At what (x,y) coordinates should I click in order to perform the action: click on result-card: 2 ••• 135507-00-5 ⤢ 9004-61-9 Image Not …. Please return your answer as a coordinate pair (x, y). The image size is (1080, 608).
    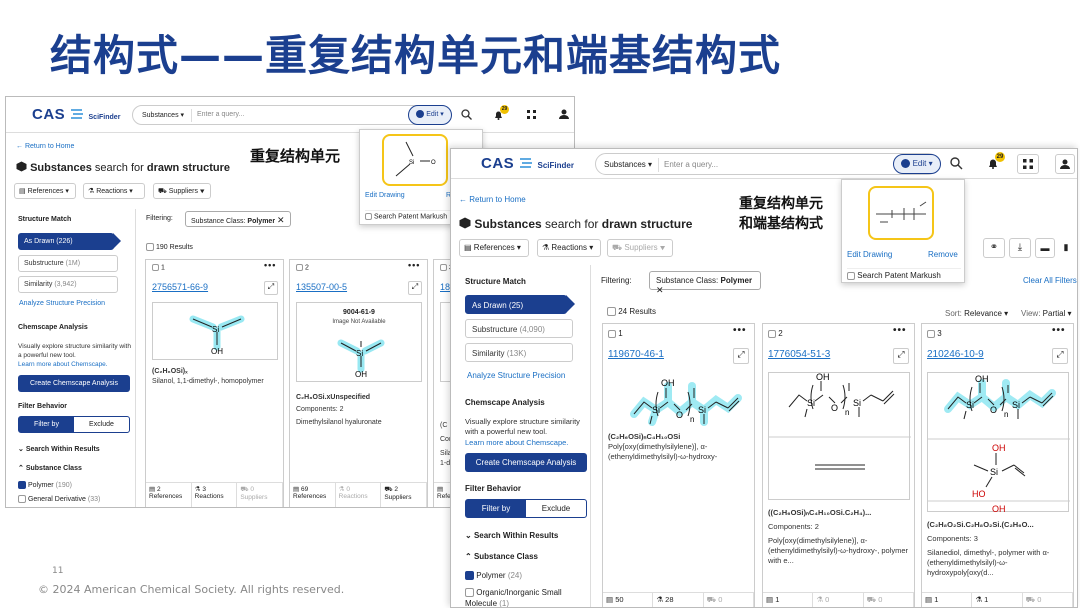
    Looking at the image, I should click on (358, 383).